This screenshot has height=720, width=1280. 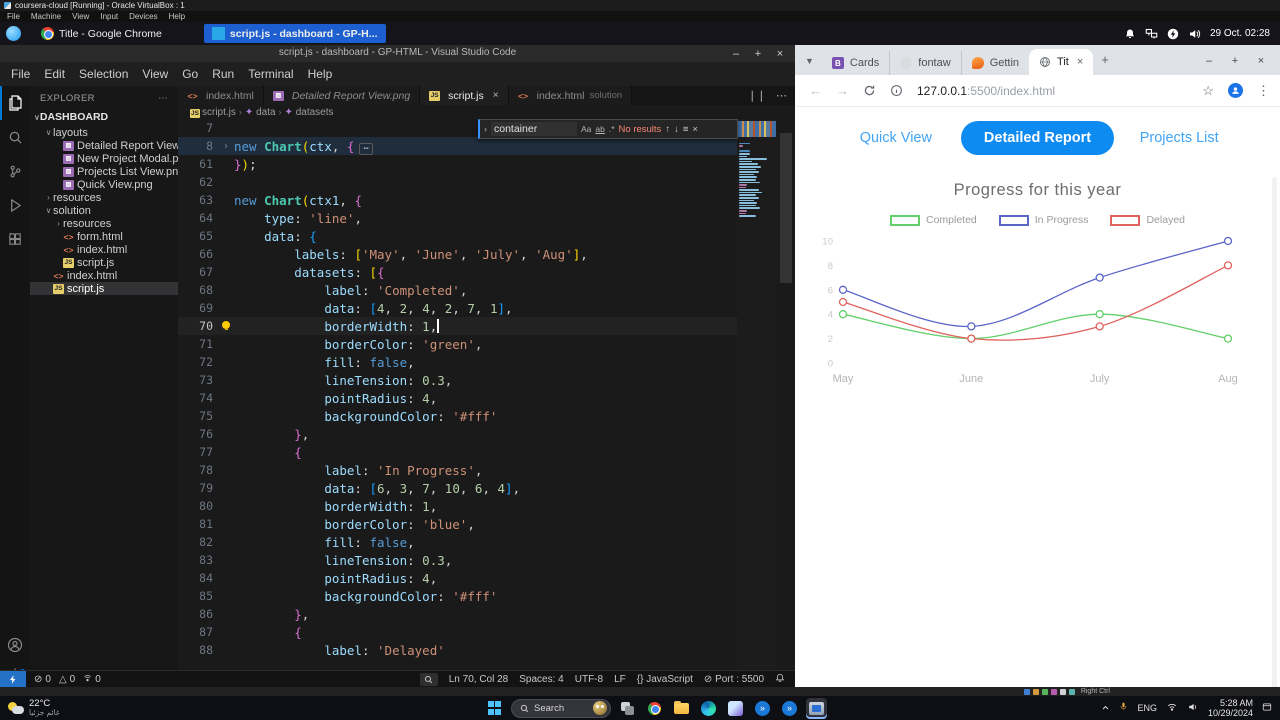 What do you see at coordinates (933, 220) in the screenshot?
I see `legend-completed: Completed` at bounding box center [933, 220].